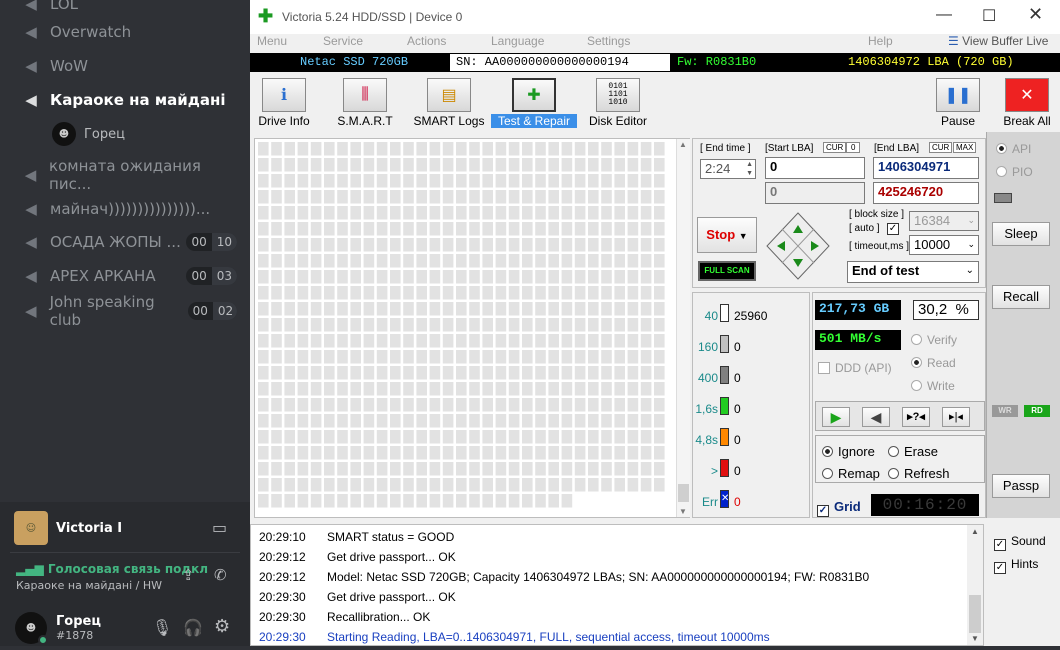 The width and height of the screenshot is (1060, 650). What do you see at coordinates (933, 386) in the screenshot?
I see `write-radio: Write` at bounding box center [933, 386].